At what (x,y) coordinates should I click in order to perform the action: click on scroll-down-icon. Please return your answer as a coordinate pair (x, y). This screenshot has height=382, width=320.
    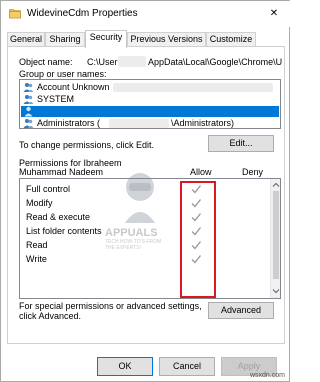
    Looking at the image, I should click on (276, 291).